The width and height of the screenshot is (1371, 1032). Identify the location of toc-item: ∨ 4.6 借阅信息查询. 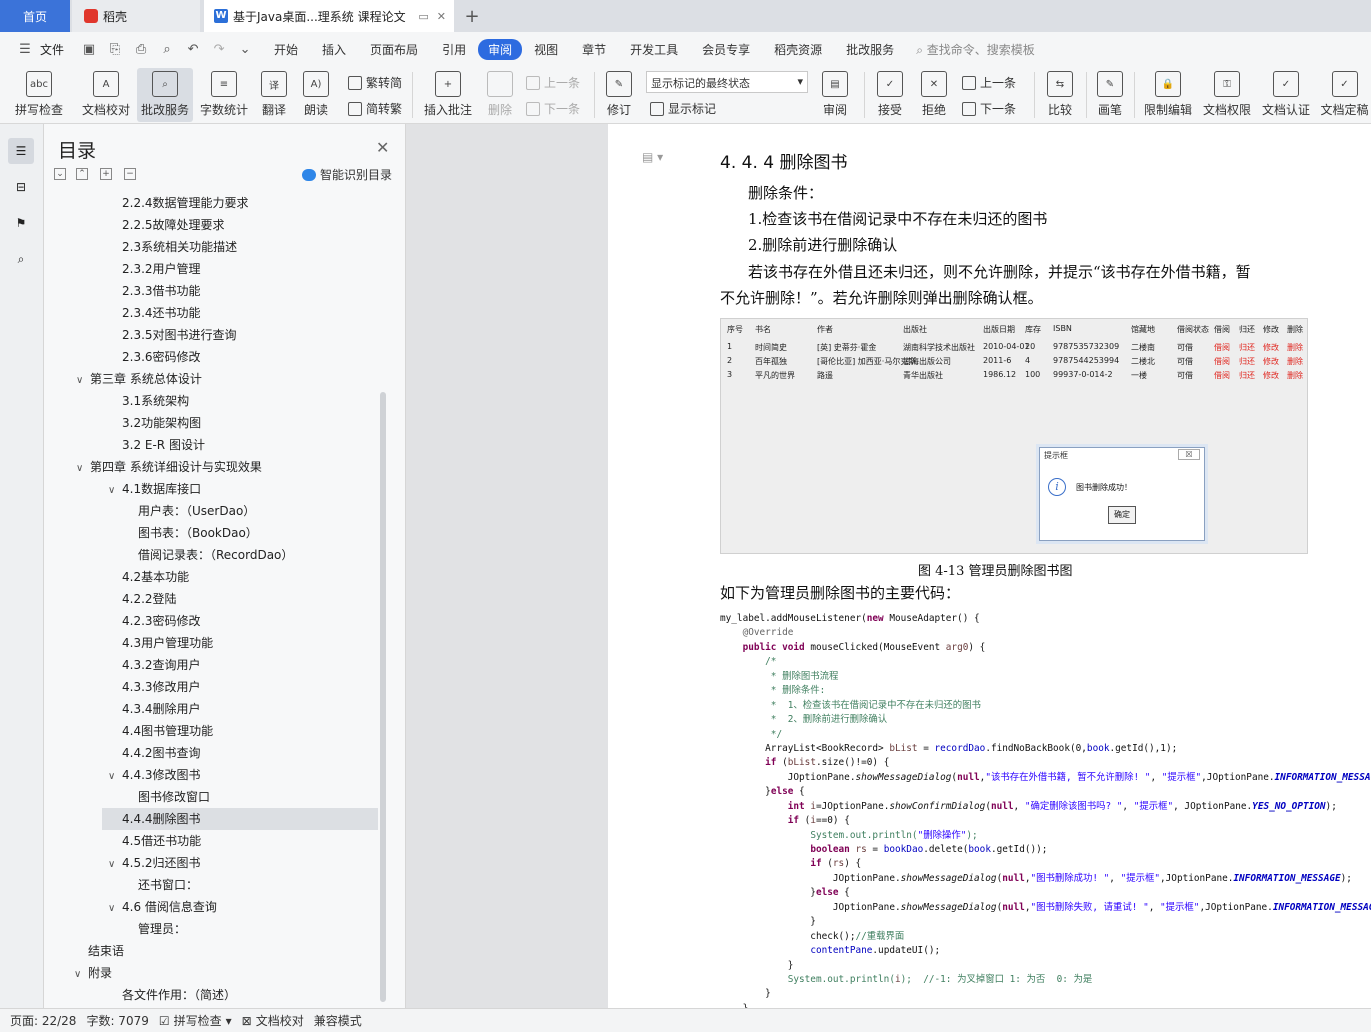
(162, 907).